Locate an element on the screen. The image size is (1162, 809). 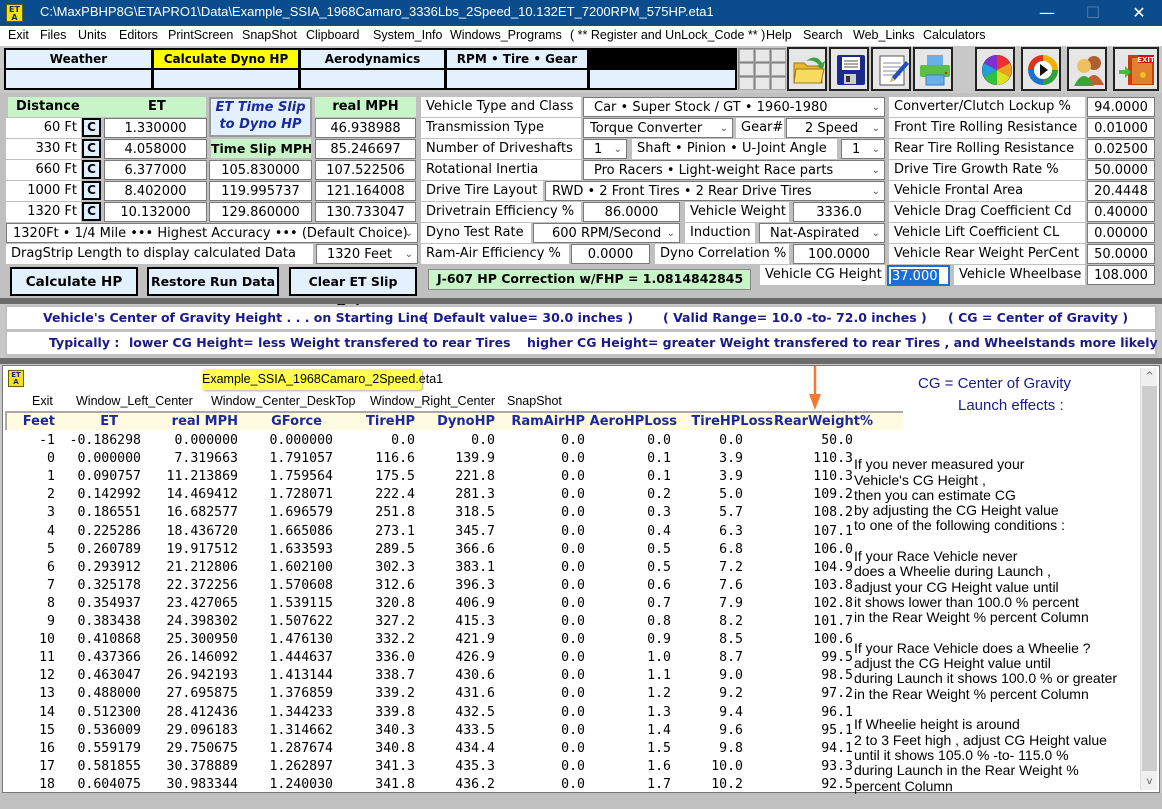
column-header: GForce is located at coordinates (296, 421).